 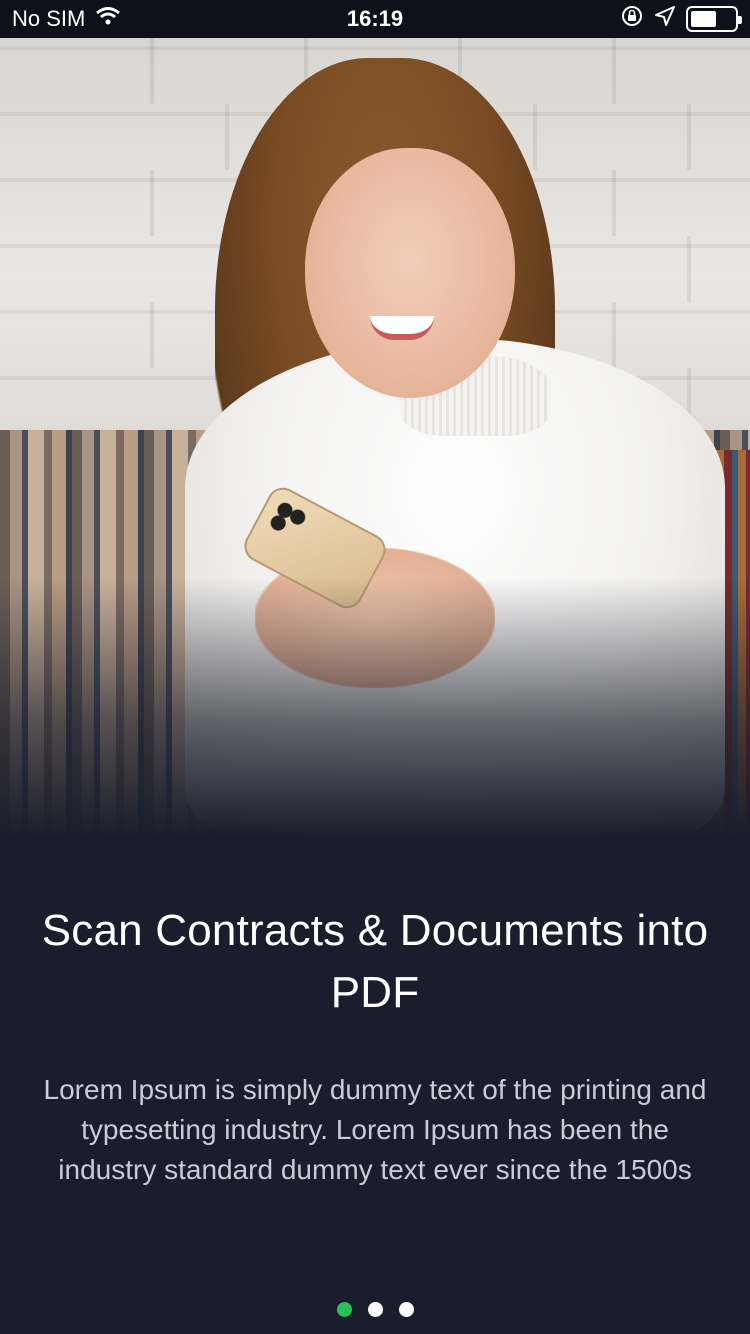 What do you see at coordinates (375, 19) in the screenshot?
I see `status-bar: No SIM 16:19` at bounding box center [375, 19].